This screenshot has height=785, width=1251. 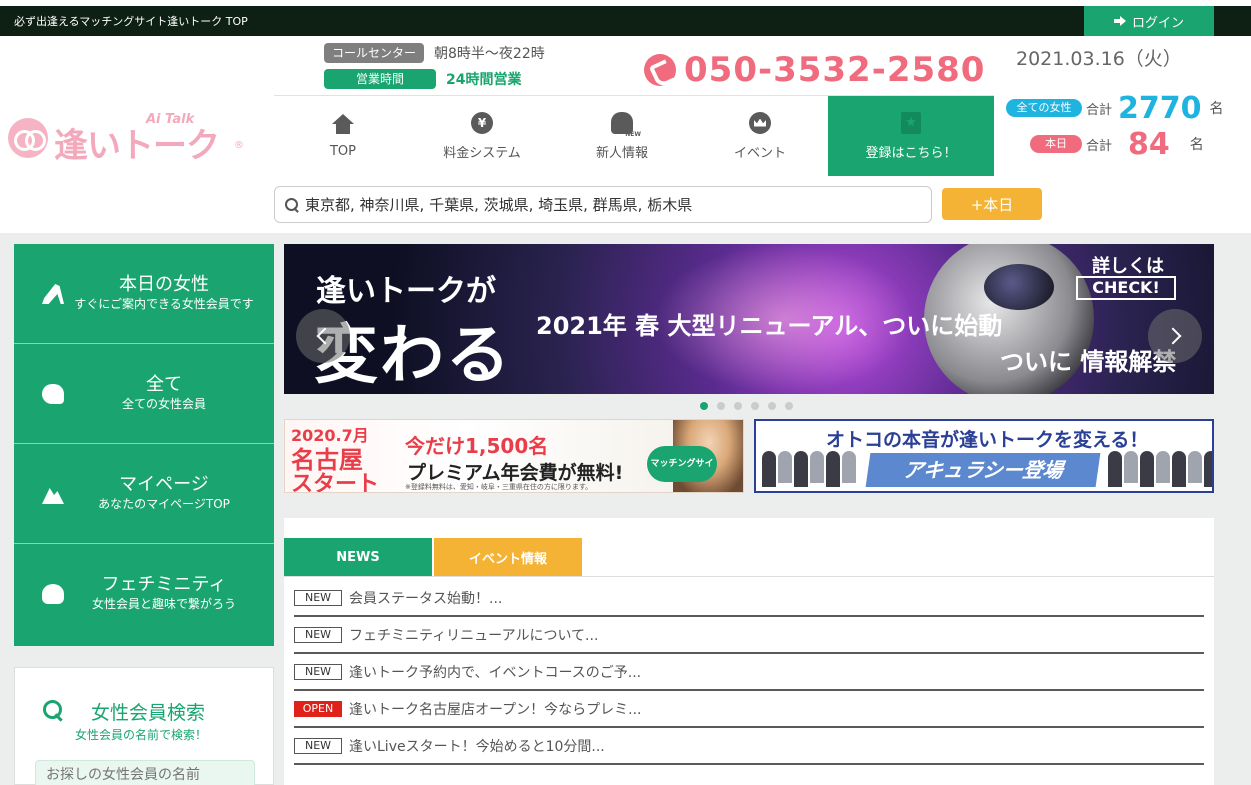 I want to click on nav-register: 登録はこちら！, so click(x=911, y=136).